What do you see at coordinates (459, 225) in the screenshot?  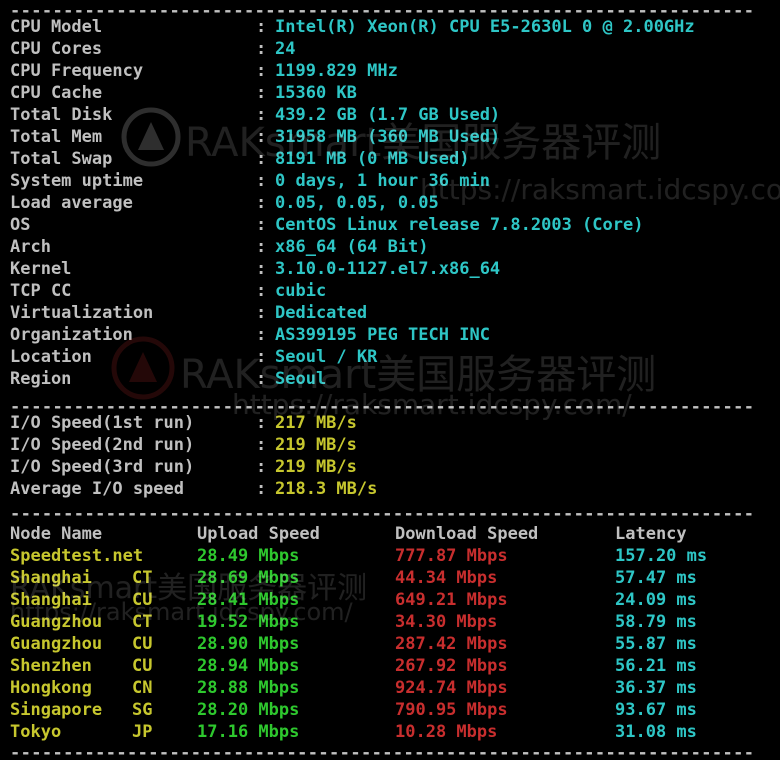 I see `info-value: CentOS Linux release 7.8.2003 (Core)` at bounding box center [459, 225].